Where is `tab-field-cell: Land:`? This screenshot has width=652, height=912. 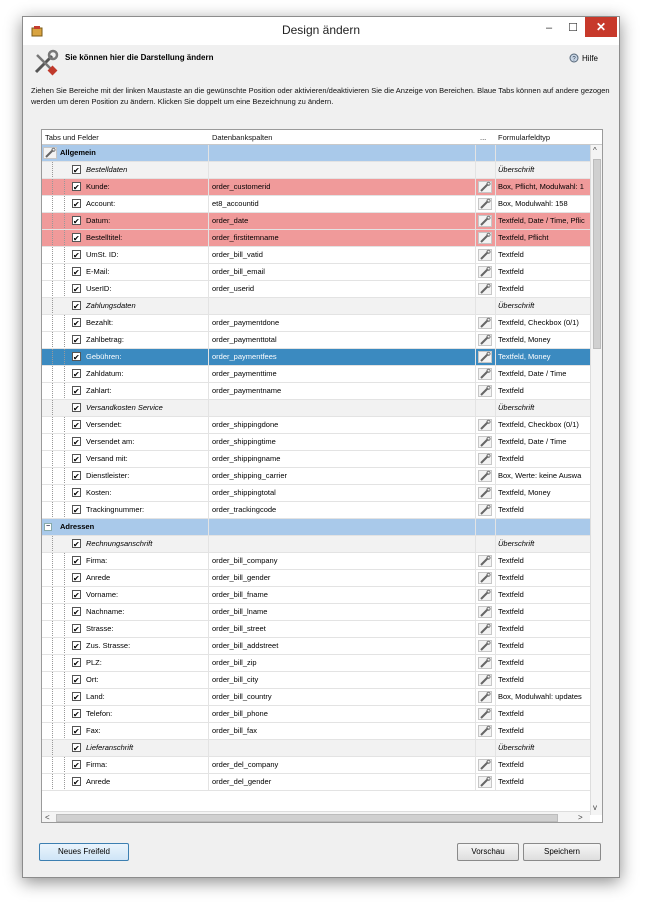
tab-field-cell: Land: is located at coordinates (125, 697).